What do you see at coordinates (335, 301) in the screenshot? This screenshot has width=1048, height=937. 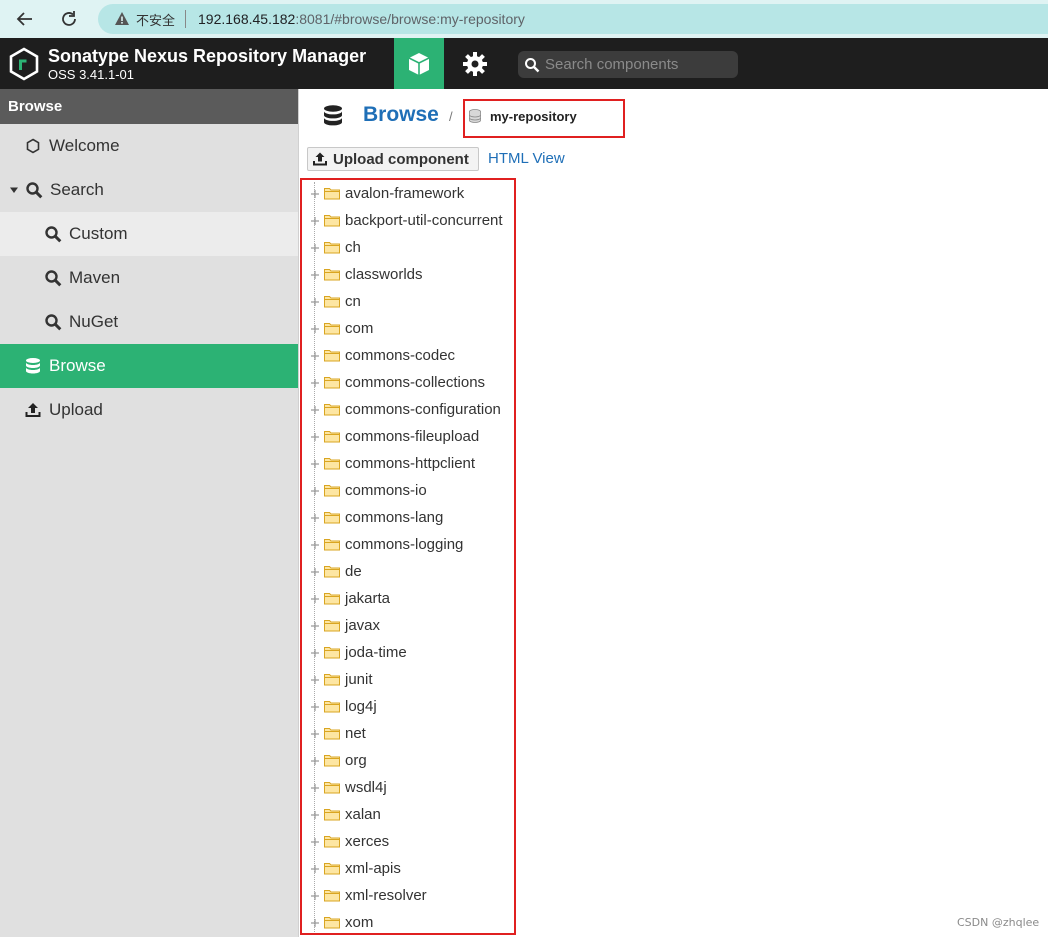 I see `tree-node: cn` at bounding box center [335, 301].